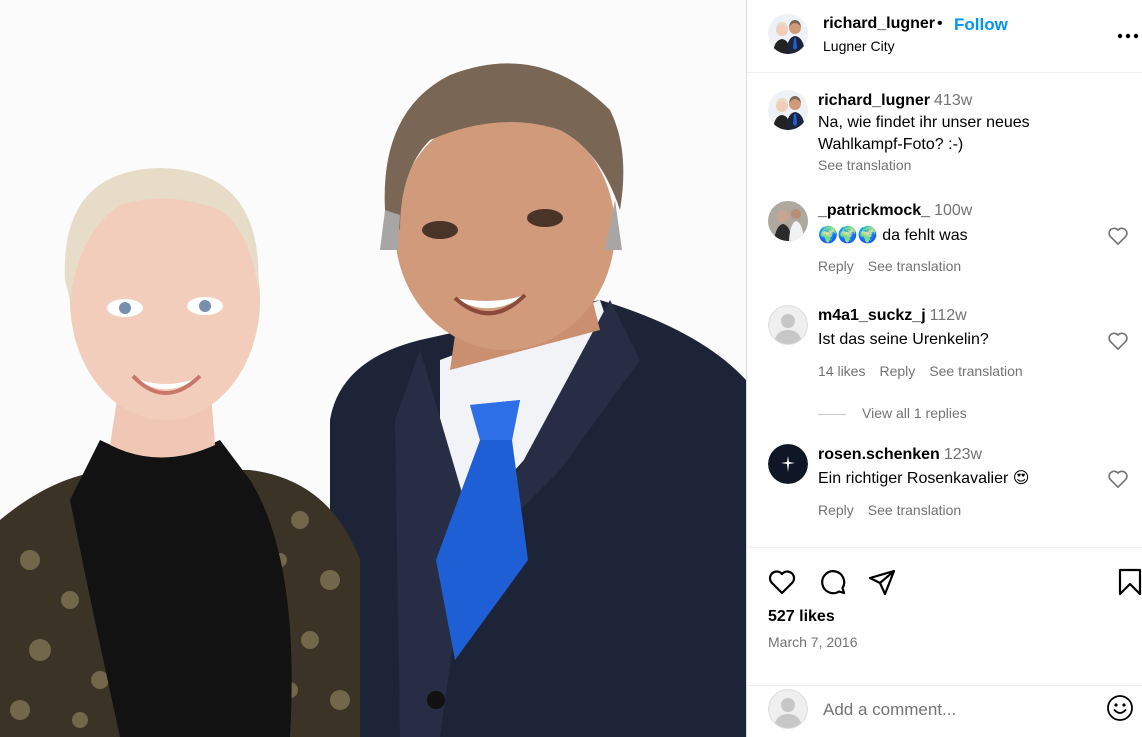  Describe the element at coordinates (953, 100) in the screenshot. I see `caption-timestamp: 413w` at that location.